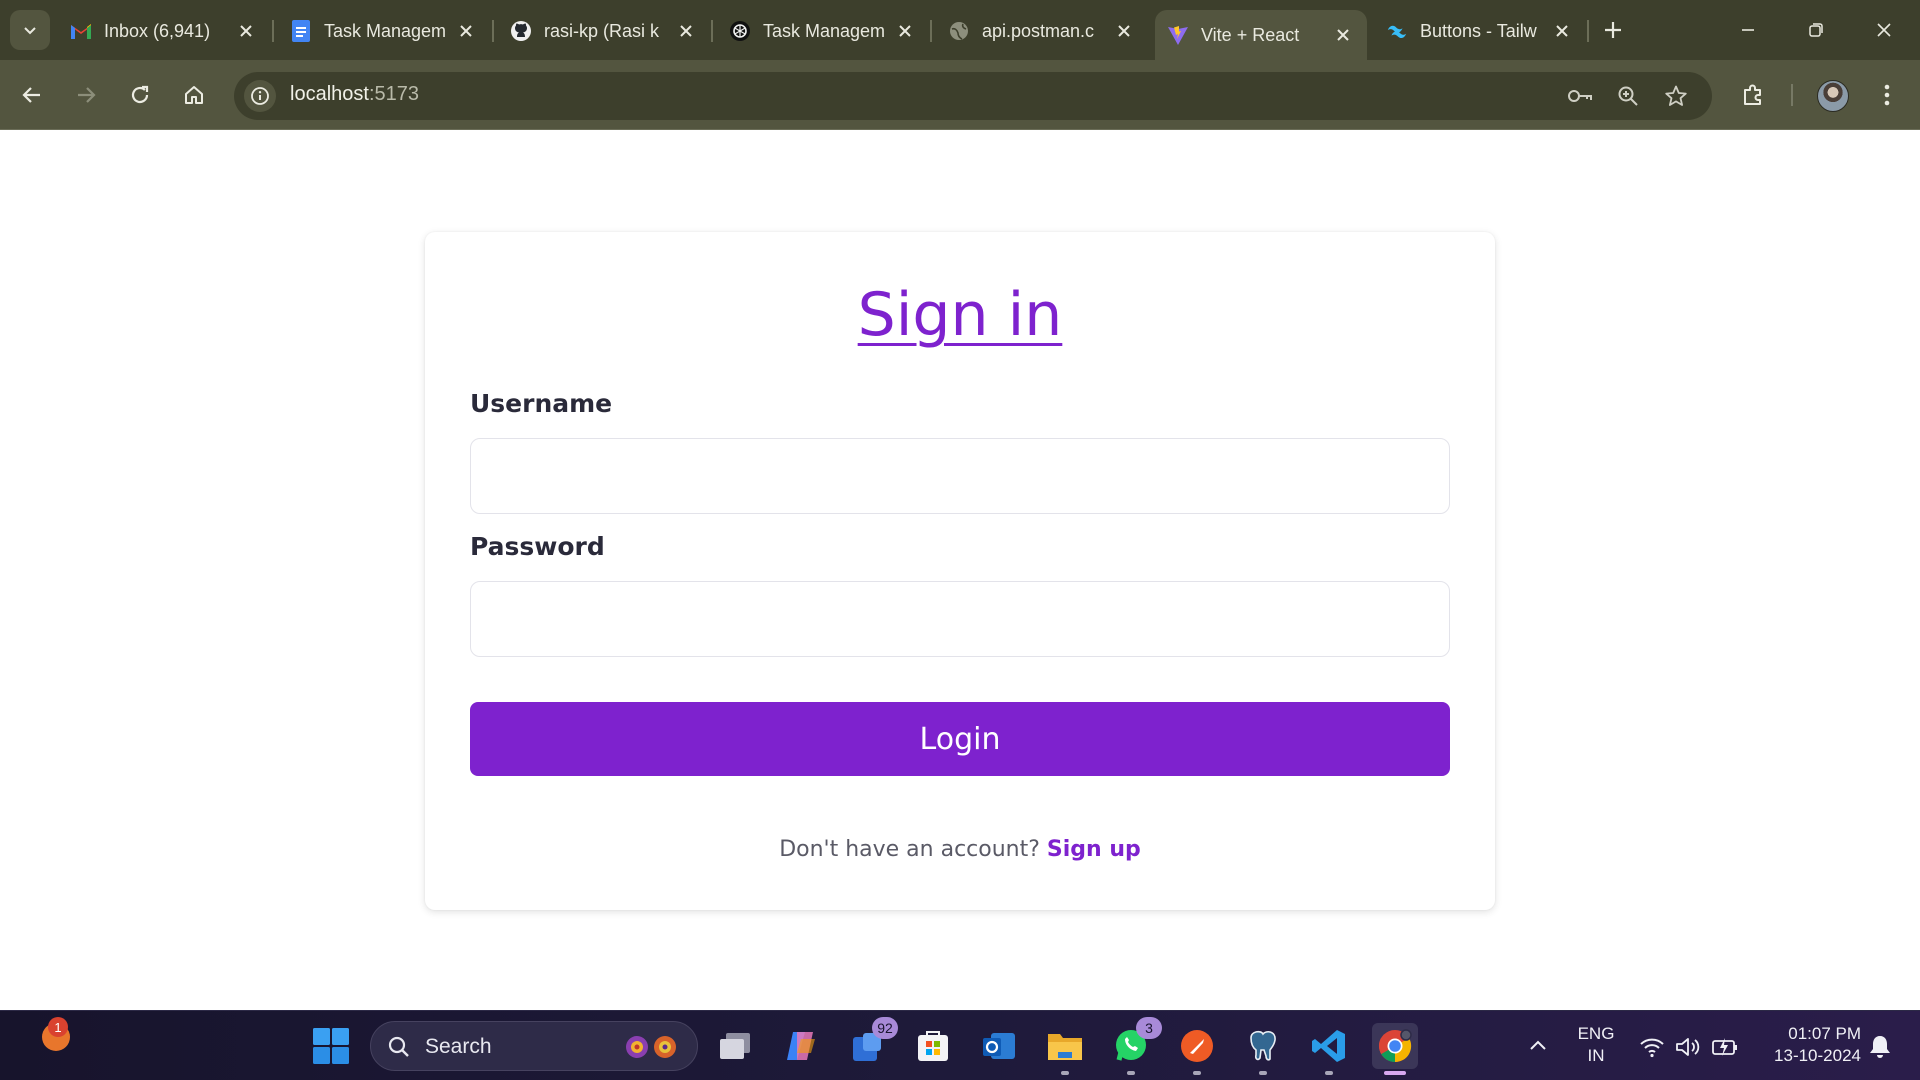 The height and width of the screenshot is (1080, 1920). Describe the element at coordinates (1538, 1046) in the screenshot. I see `chevron-up-icon` at that location.